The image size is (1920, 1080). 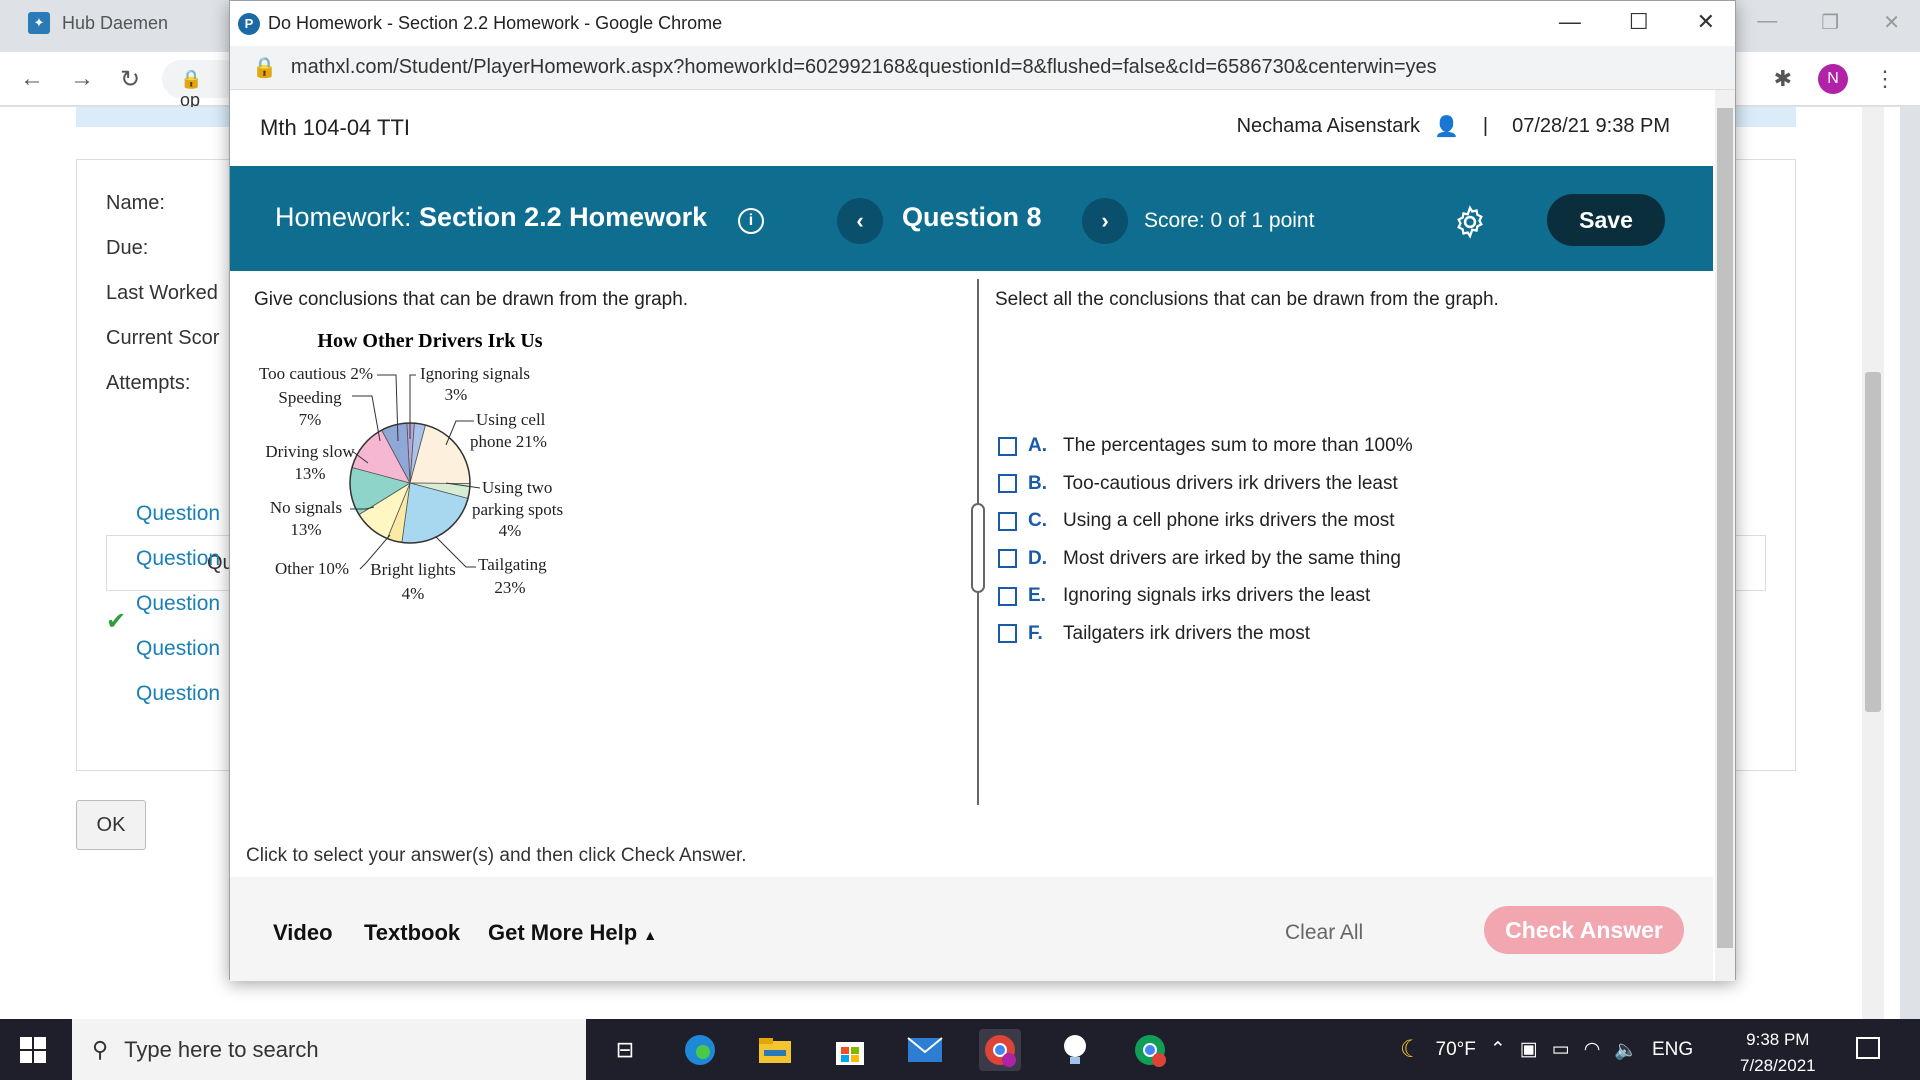 What do you see at coordinates (1187, 633) in the screenshot?
I see `option-text: Tailgaters irk drivers the most` at bounding box center [1187, 633].